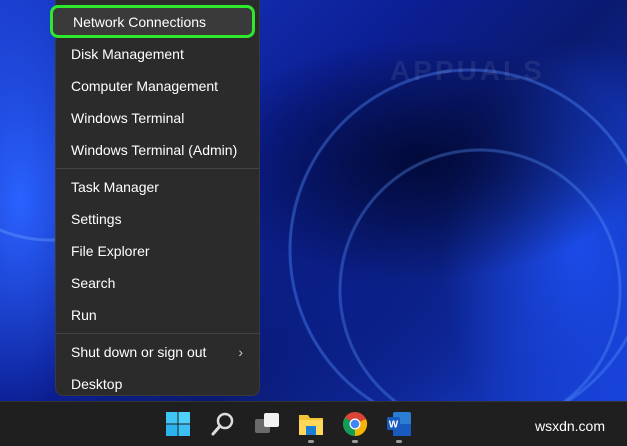 This screenshot has height=446, width=627. Describe the element at coordinates (311, 424) in the screenshot. I see `file-explorer-icon` at that location.